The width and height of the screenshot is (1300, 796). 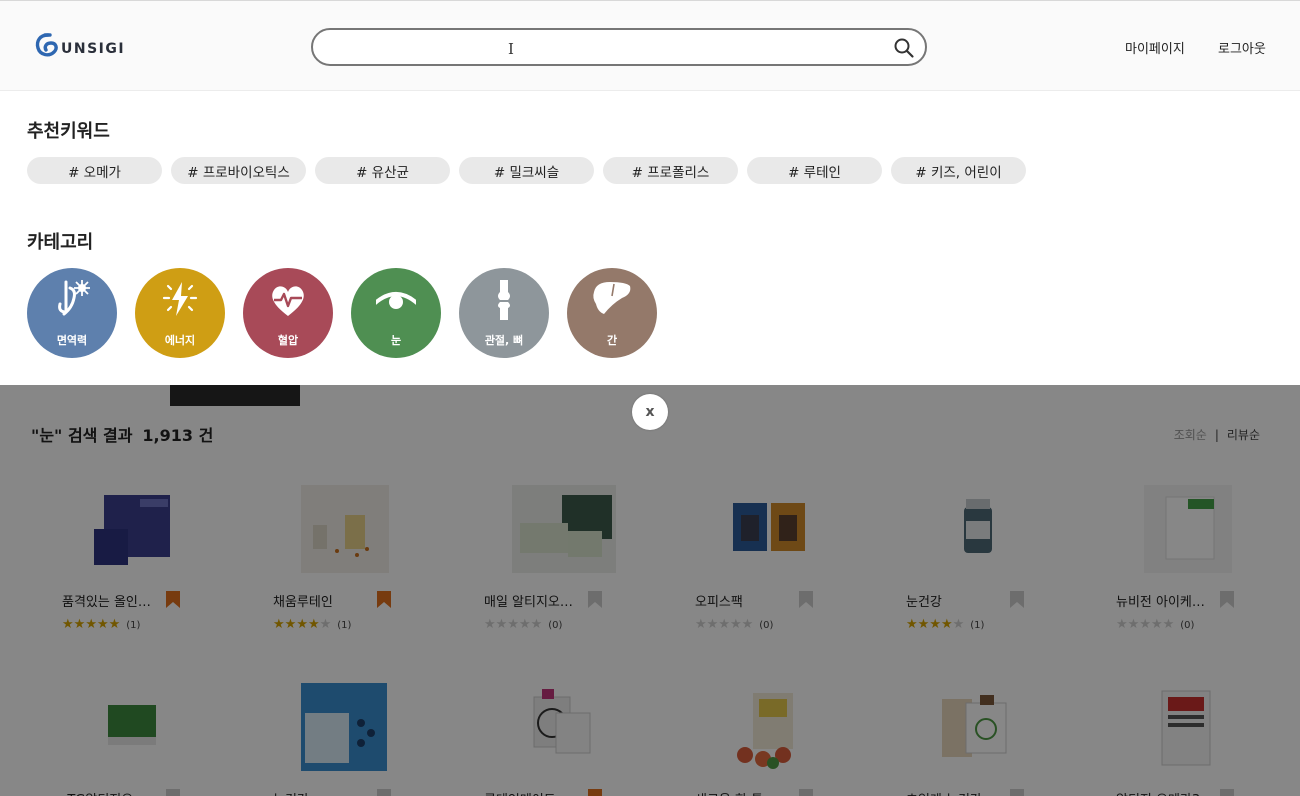 What do you see at coordinates (670, 170) in the screenshot?
I see `keyword-chip: # 프로폴리스` at bounding box center [670, 170].